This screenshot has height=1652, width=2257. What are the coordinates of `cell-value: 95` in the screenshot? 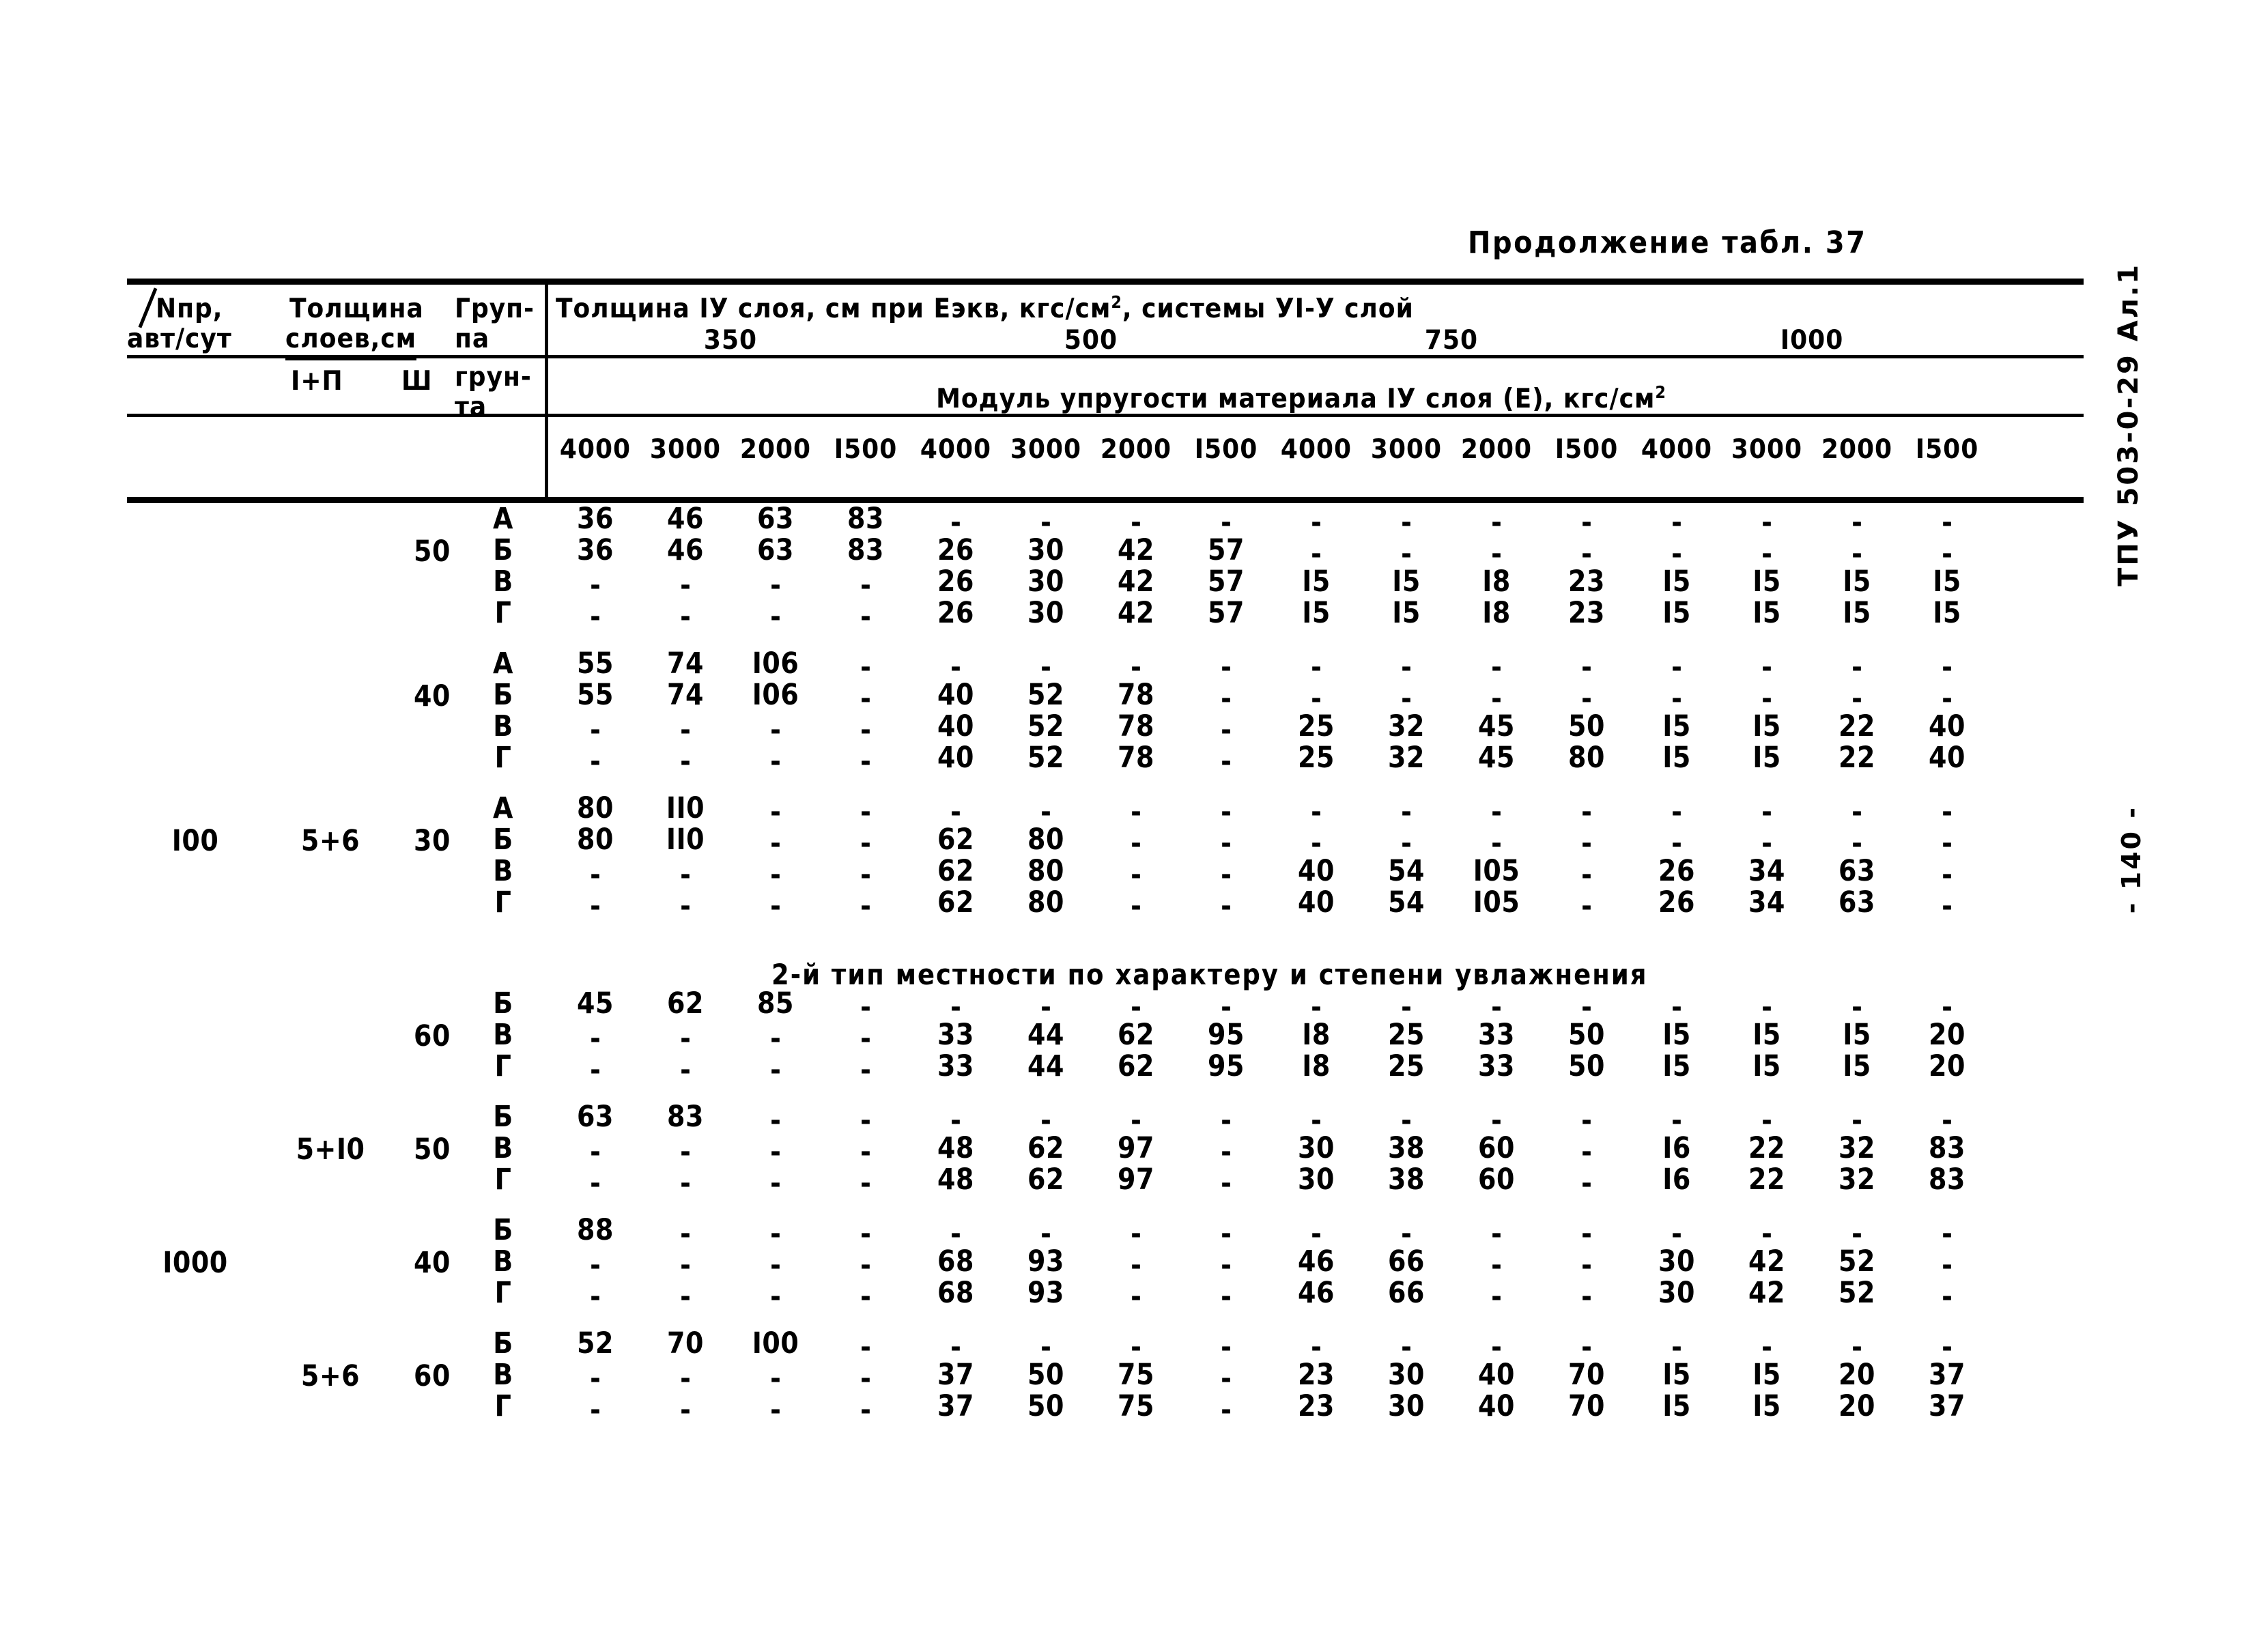 It's located at (1226, 1034).